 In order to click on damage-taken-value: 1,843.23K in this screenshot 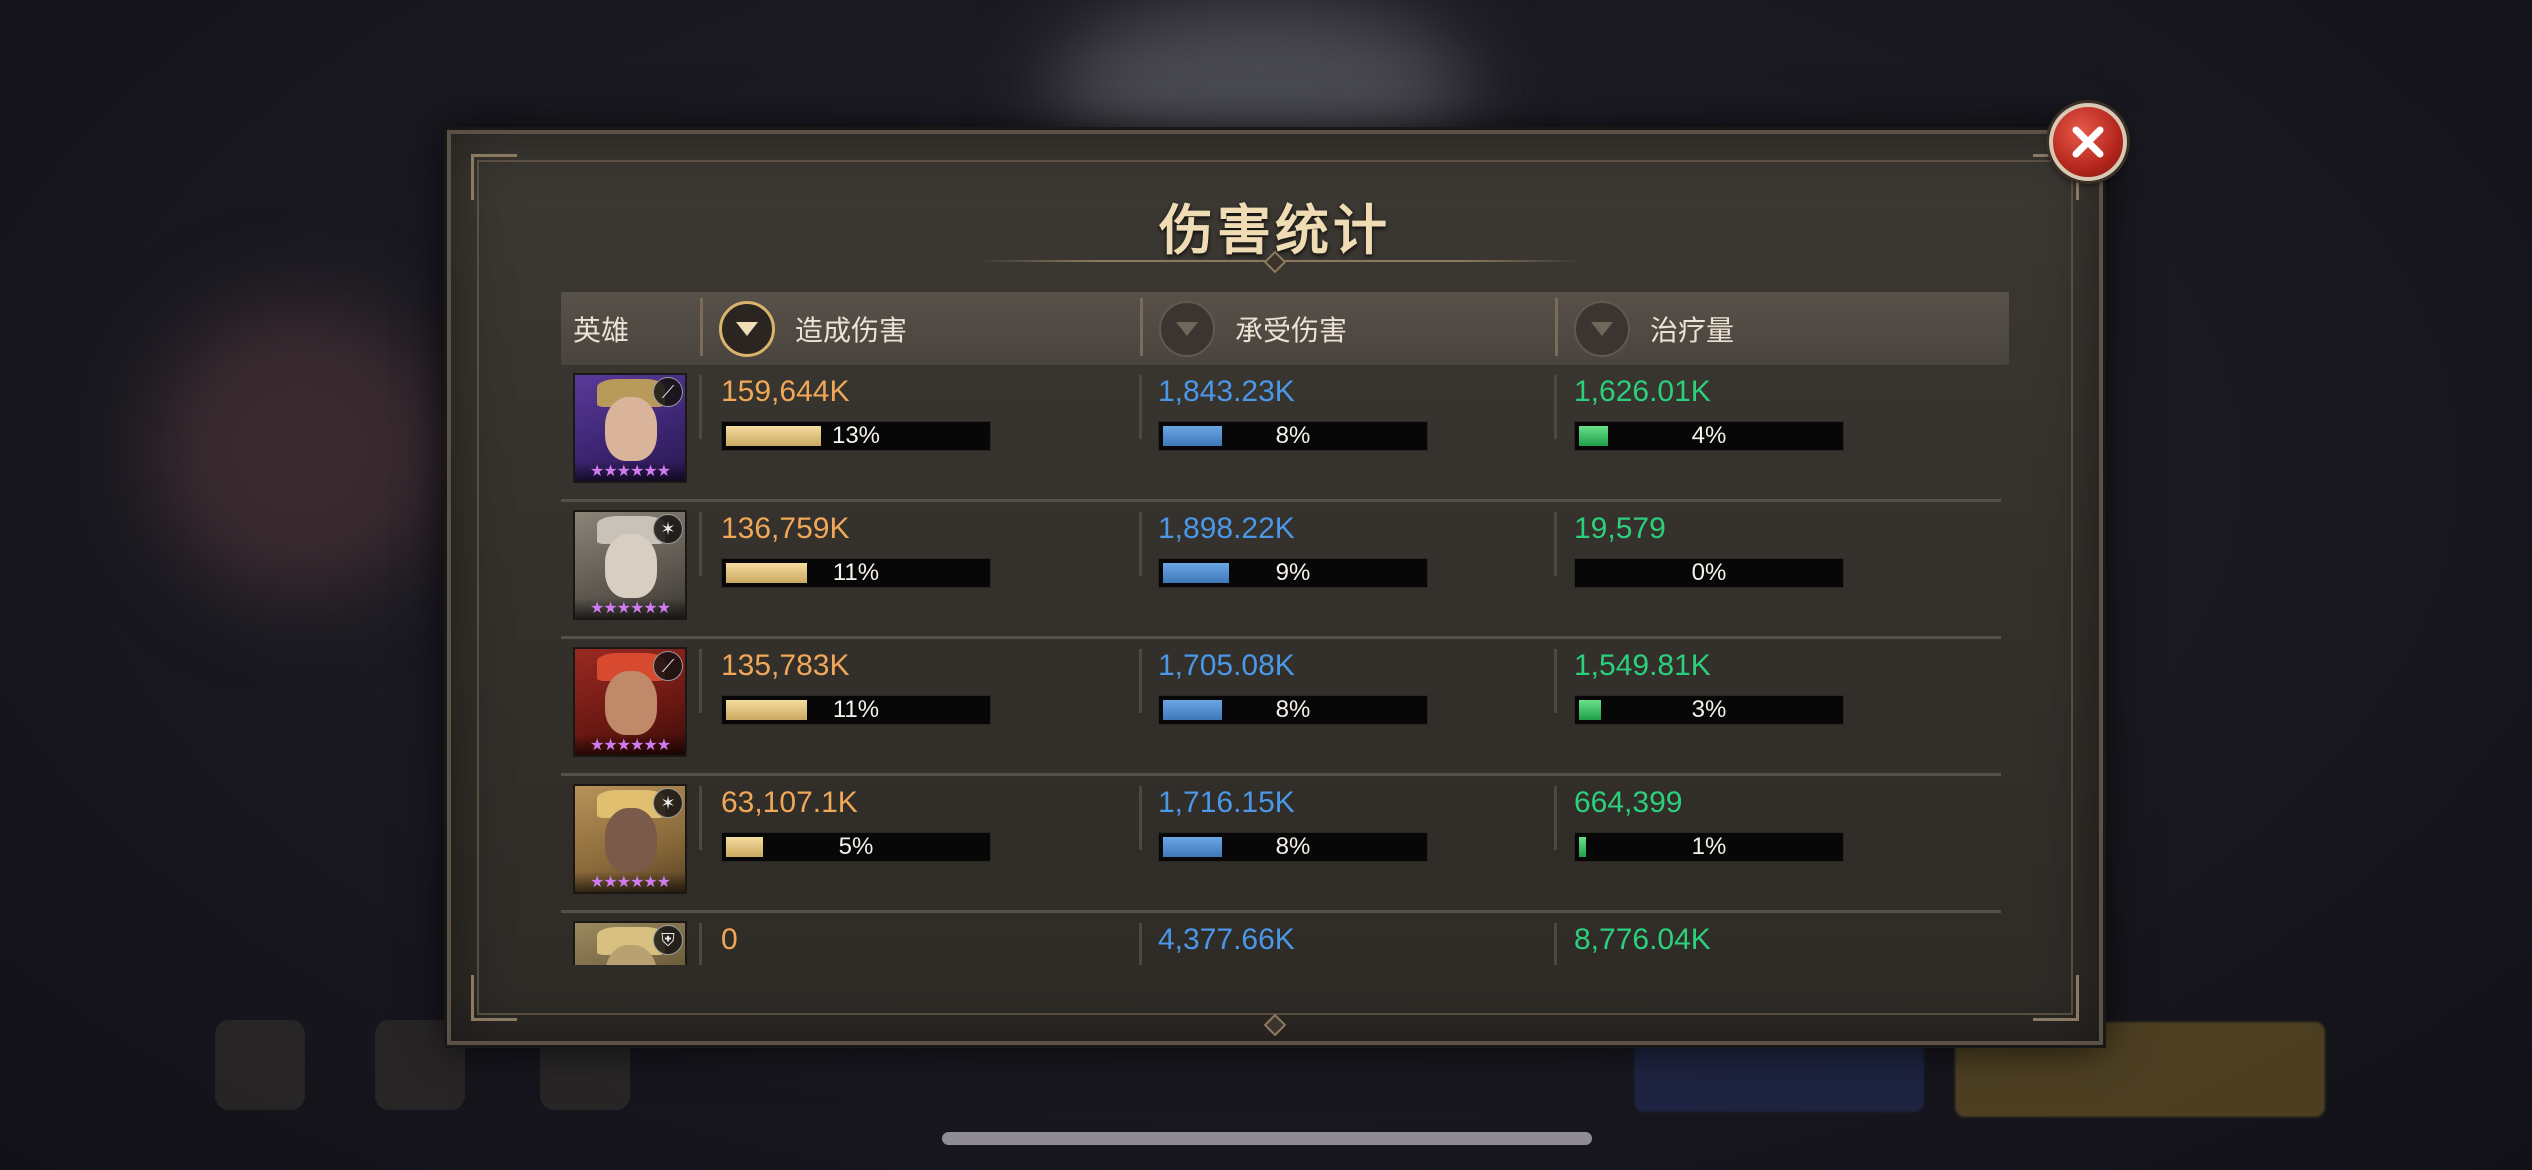, I will do `click(1226, 391)`.